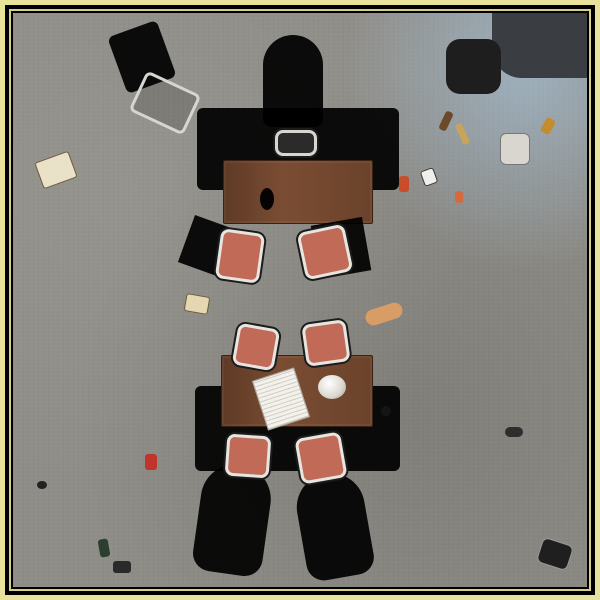 This screenshot has width=600, height=600. I want to click on chair-shadow, so click(334, 525).